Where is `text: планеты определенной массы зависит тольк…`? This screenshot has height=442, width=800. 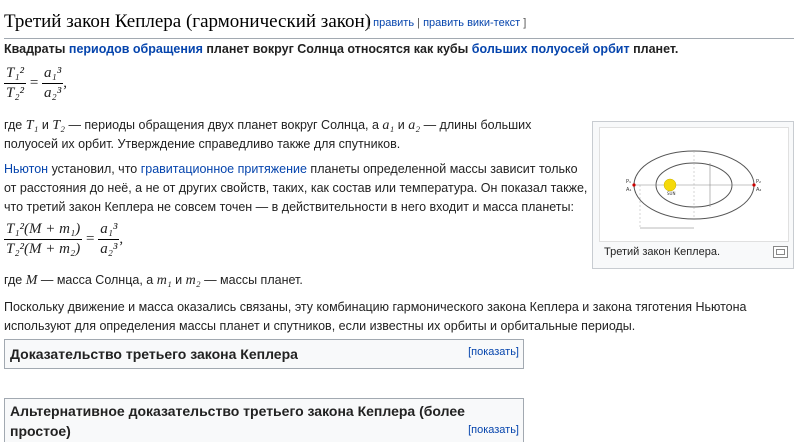 text: планеты определенной массы зависит тольк… is located at coordinates (442, 169).